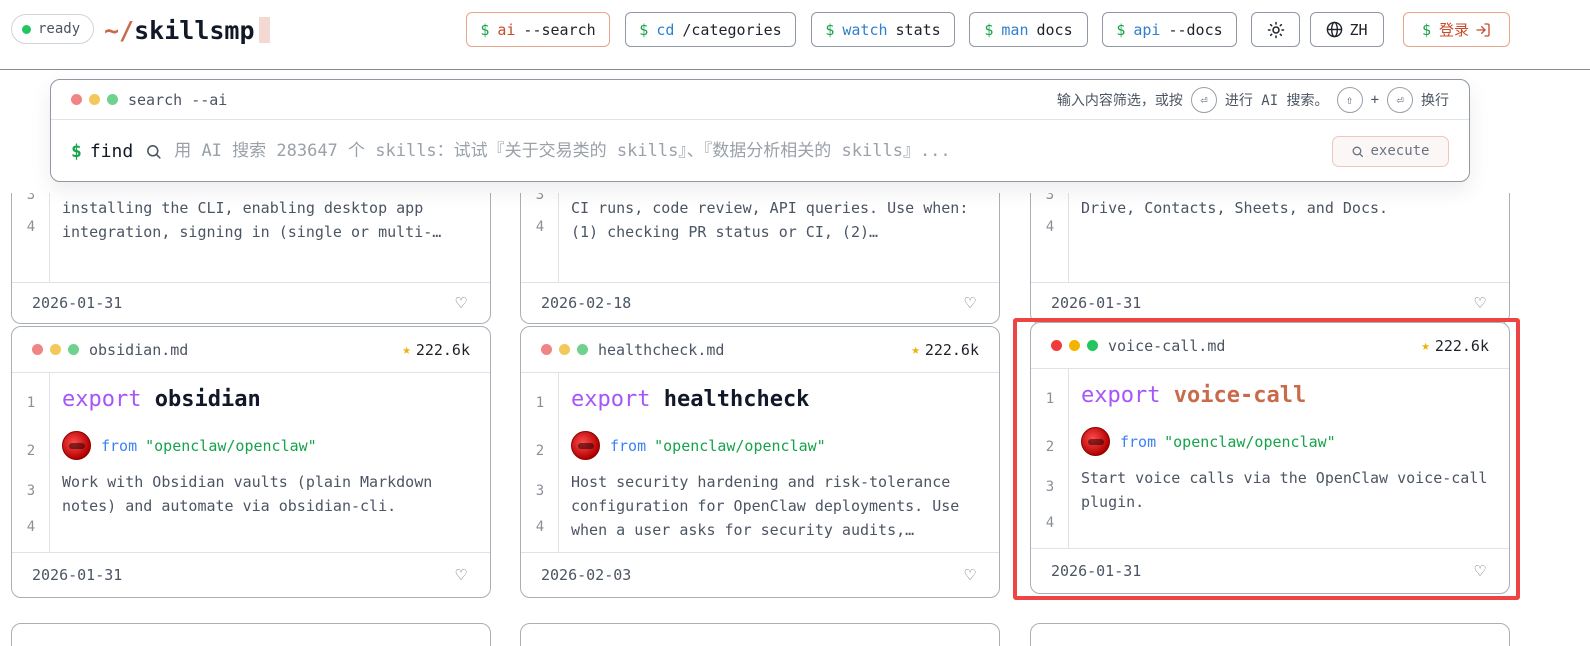 This screenshot has height=646, width=1590. Describe the element at coordinates (31, 451) in the screenshot. I see `line-number: 2` at that location.